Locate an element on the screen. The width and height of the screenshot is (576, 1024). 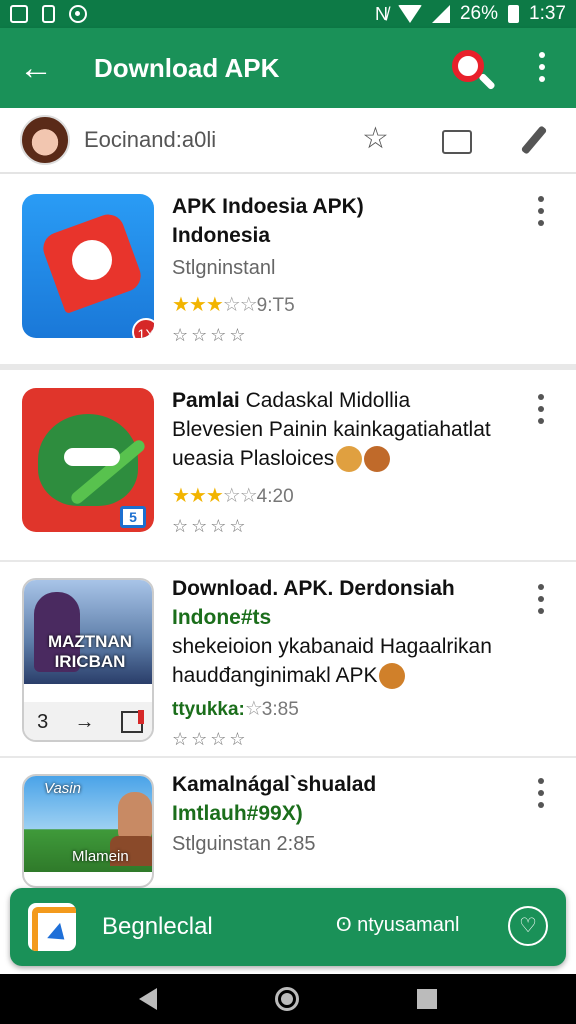
sync-notification-icon is located at coordinates (78, 14).